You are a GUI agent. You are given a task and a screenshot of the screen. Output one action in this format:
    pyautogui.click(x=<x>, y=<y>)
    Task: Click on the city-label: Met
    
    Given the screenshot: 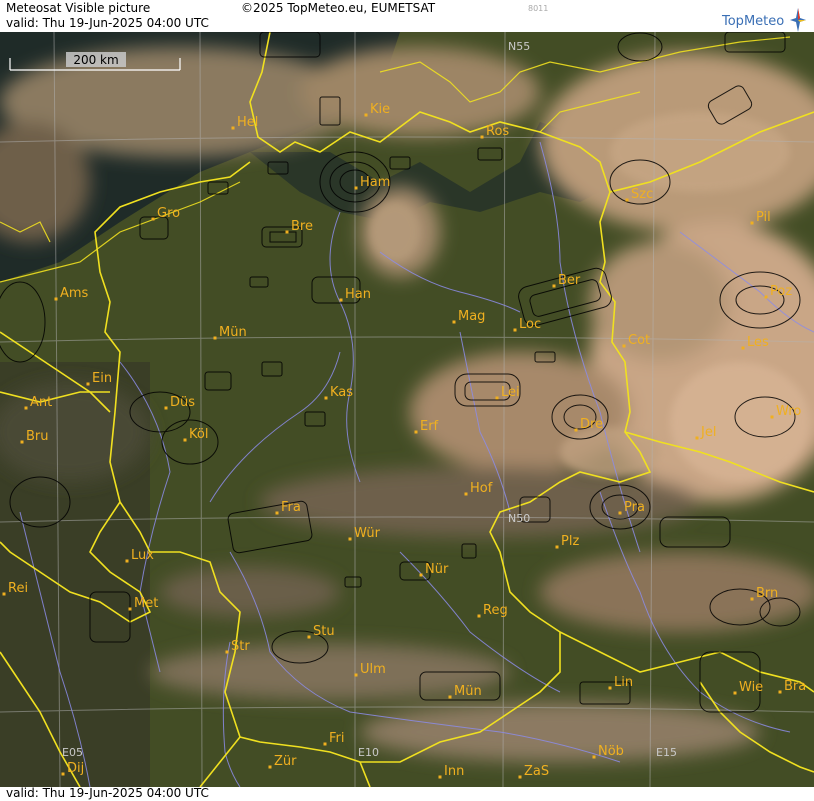 What is the action you would take?
    pyautogui.click(x=146, y=603)
    